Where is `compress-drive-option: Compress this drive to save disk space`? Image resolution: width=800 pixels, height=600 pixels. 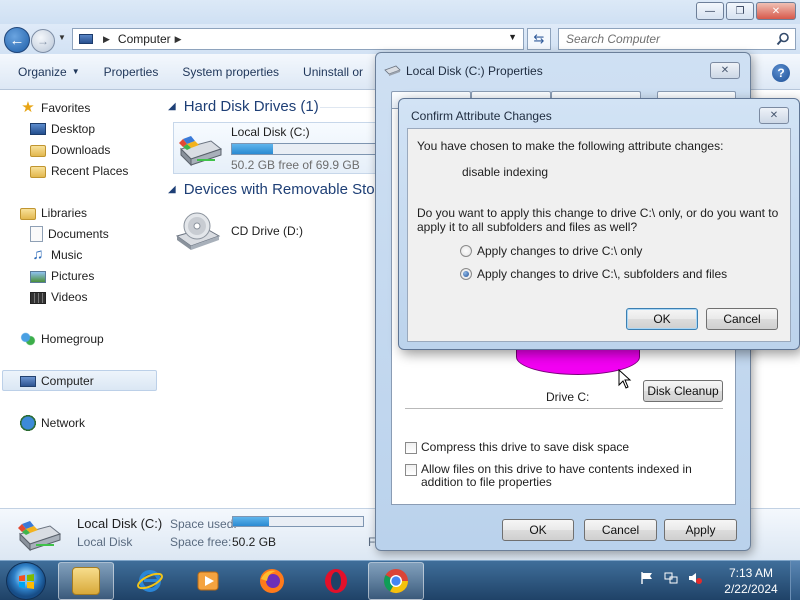
compress-drive-option: Compress this drive to save disk space is located at coordinates (517, 447).